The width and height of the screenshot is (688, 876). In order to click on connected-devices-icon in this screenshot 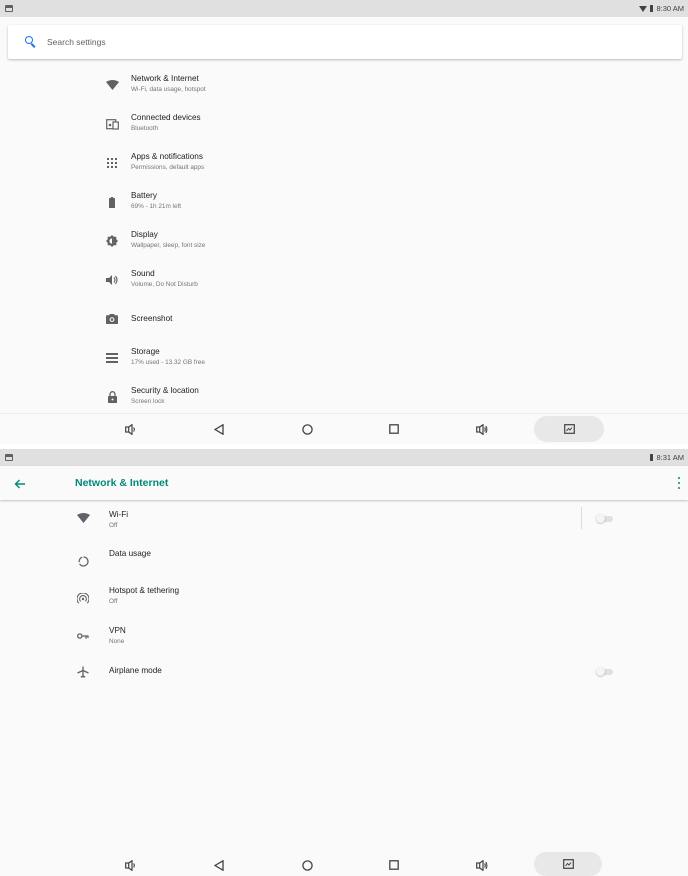, I will do `click(112, 124)`.